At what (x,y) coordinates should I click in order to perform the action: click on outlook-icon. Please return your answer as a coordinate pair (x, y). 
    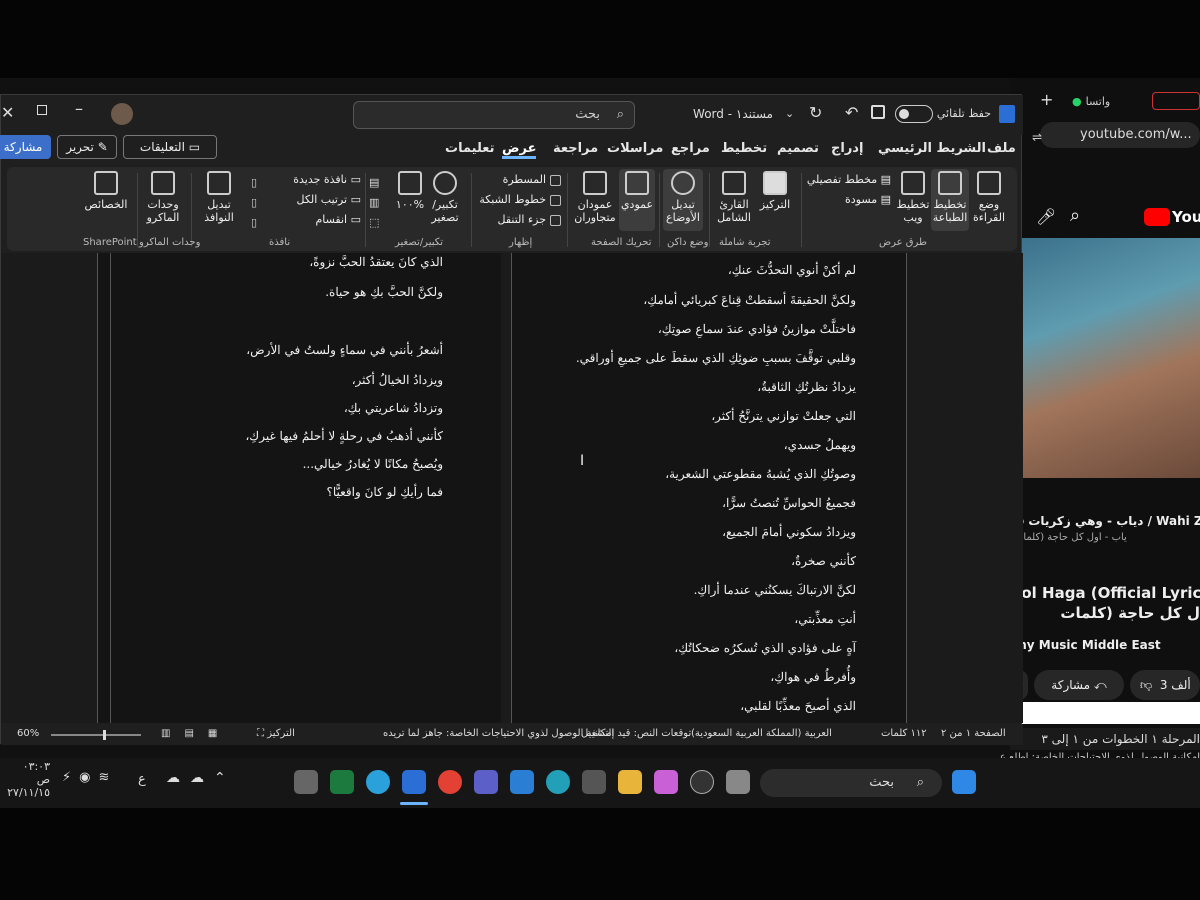
    Looking at the image, I should click on (522, 782).